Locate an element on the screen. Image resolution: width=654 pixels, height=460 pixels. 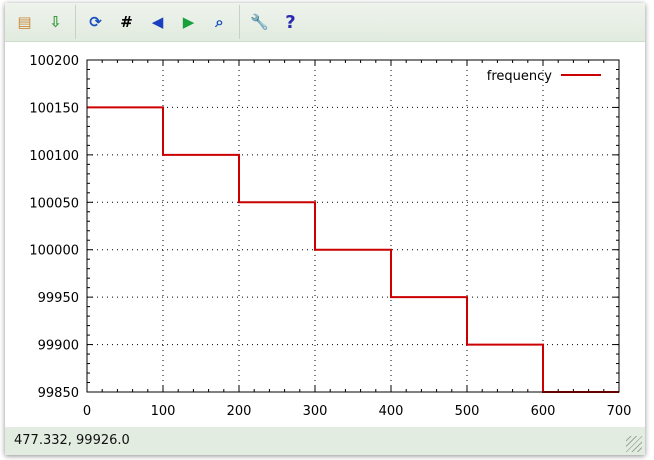
x-tick-label: 600 is located at coordinates (543, 411).